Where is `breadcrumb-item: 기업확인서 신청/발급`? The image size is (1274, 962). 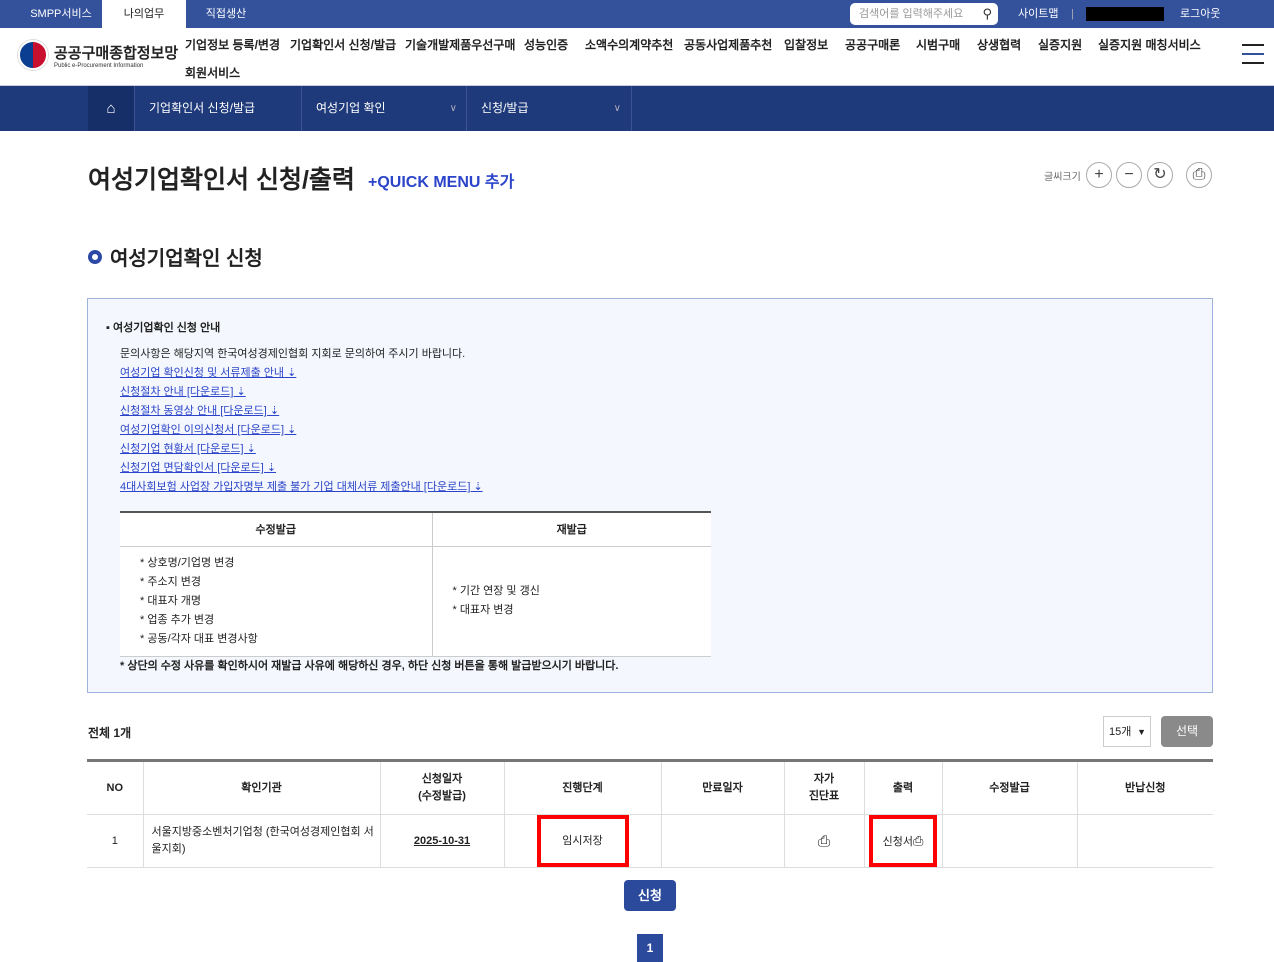 breadcrumb-item: 기업확인서 신청/발급 is located at coordinates (218, 108).